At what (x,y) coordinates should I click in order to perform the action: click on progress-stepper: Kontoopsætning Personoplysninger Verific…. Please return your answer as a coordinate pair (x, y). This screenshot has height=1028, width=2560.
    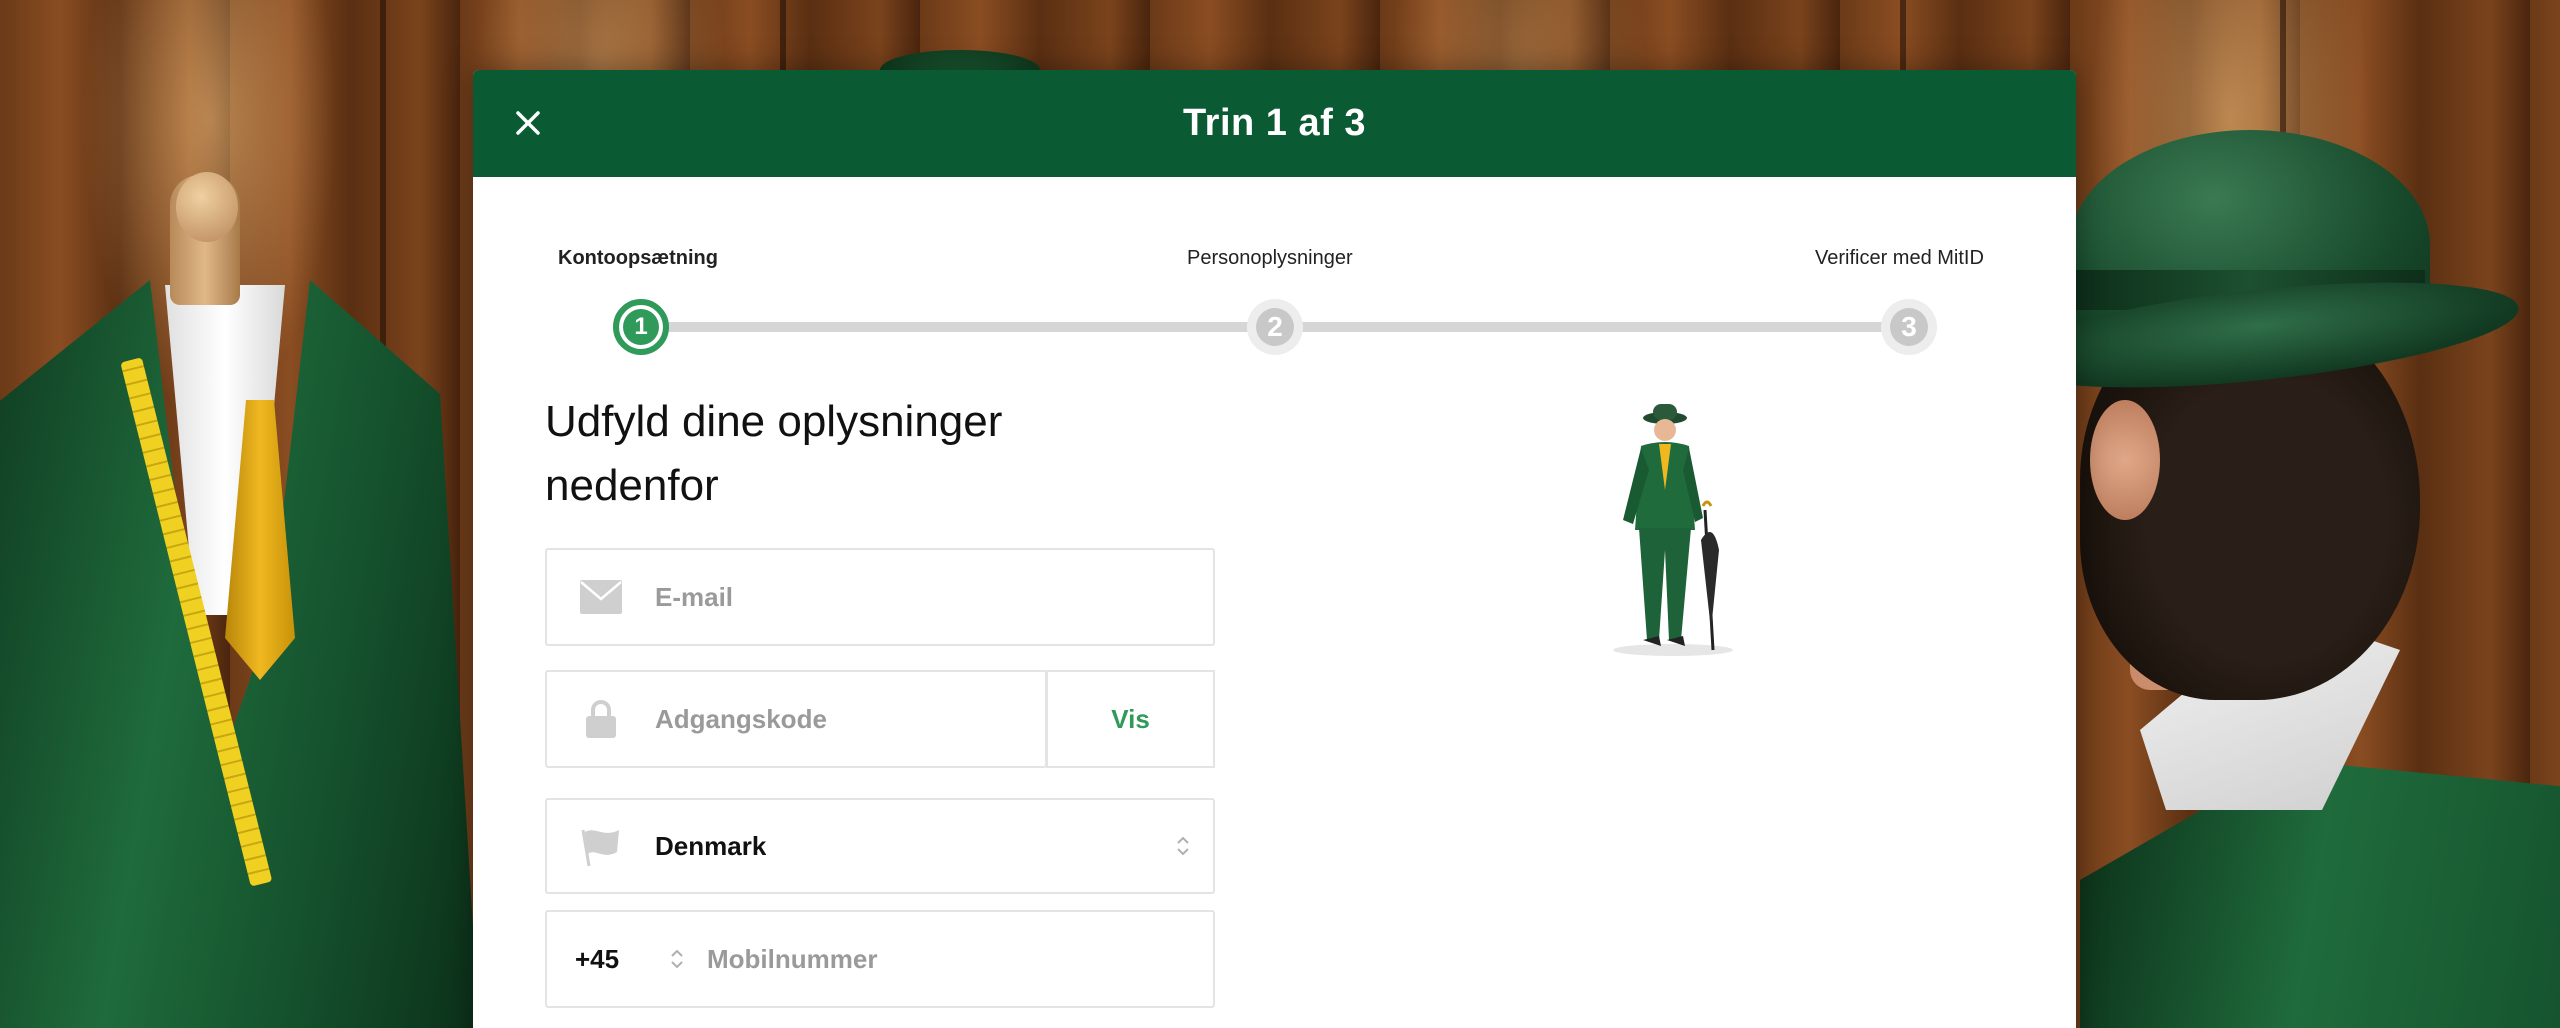
    Looking at the image, I should click on (1274, 282).